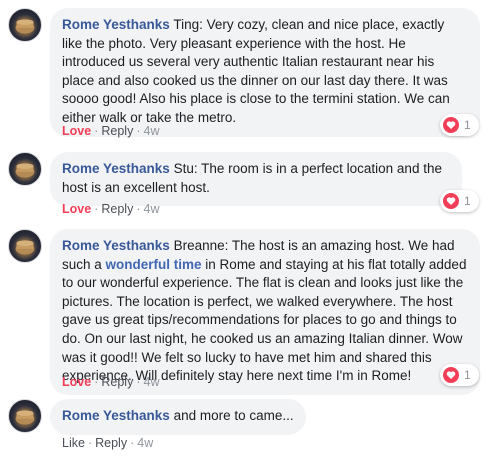 The height and width of the screenshot is (456, 498). What do you see at coordinates (73, 443) in the screenshot?
I see `like-button: Like` at bounding box center [73, 443].